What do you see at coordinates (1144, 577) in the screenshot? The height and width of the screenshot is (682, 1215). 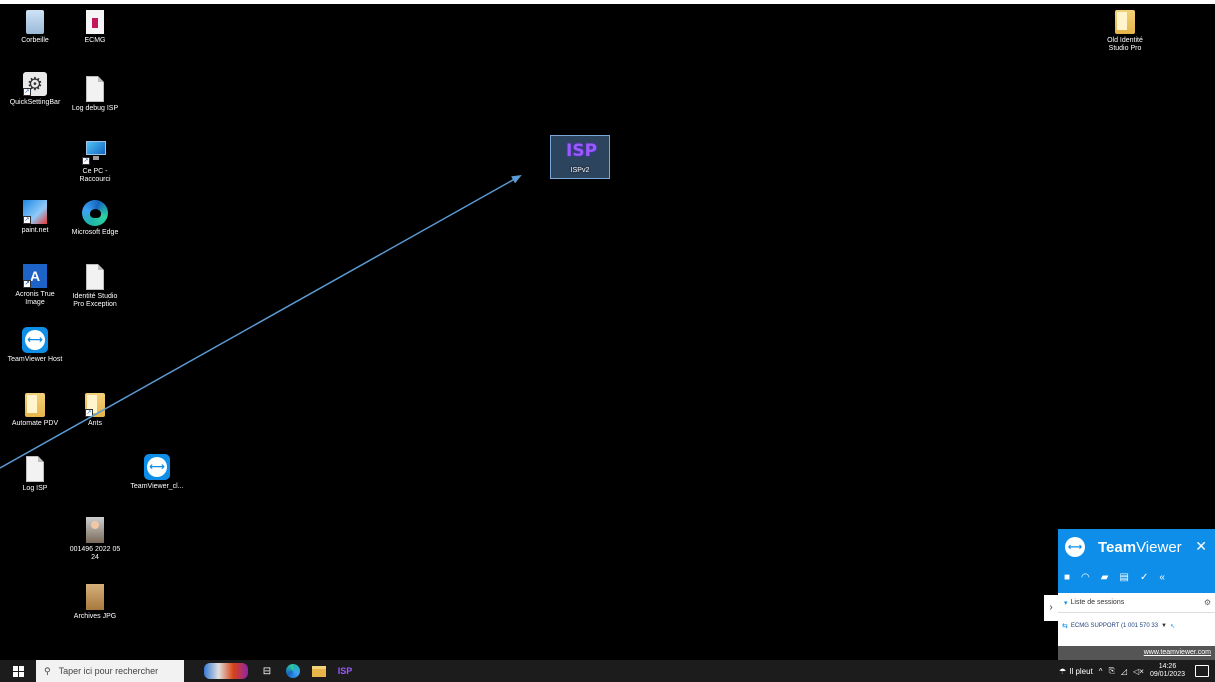 I see `check-icon: ✓` at bounding box center [1144, 577].